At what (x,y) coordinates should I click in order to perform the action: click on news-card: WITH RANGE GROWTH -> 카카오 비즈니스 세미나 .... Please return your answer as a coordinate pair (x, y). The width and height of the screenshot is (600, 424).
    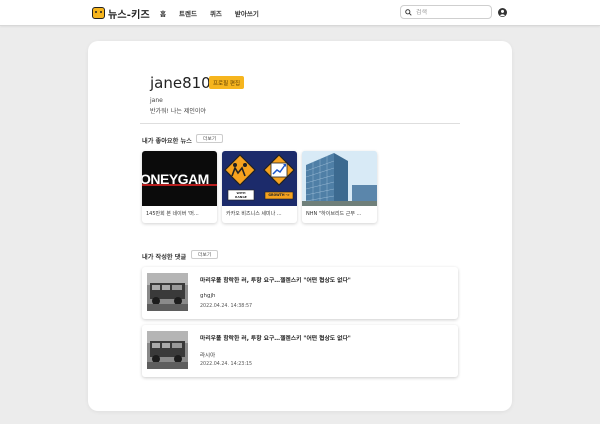
    Looking at the image, I should click on (259, 187).